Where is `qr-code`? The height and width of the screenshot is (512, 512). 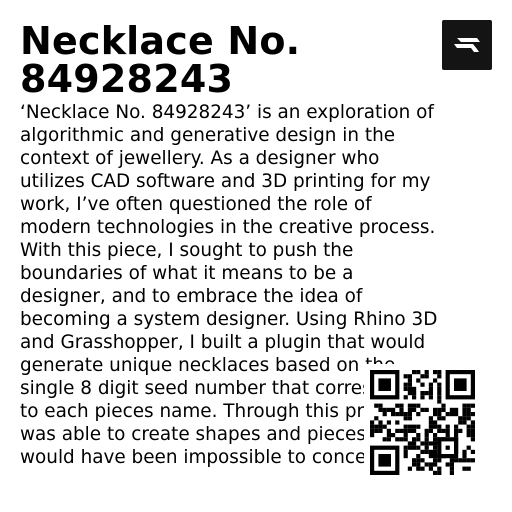
qr-code is located at coordinates (425, 425).